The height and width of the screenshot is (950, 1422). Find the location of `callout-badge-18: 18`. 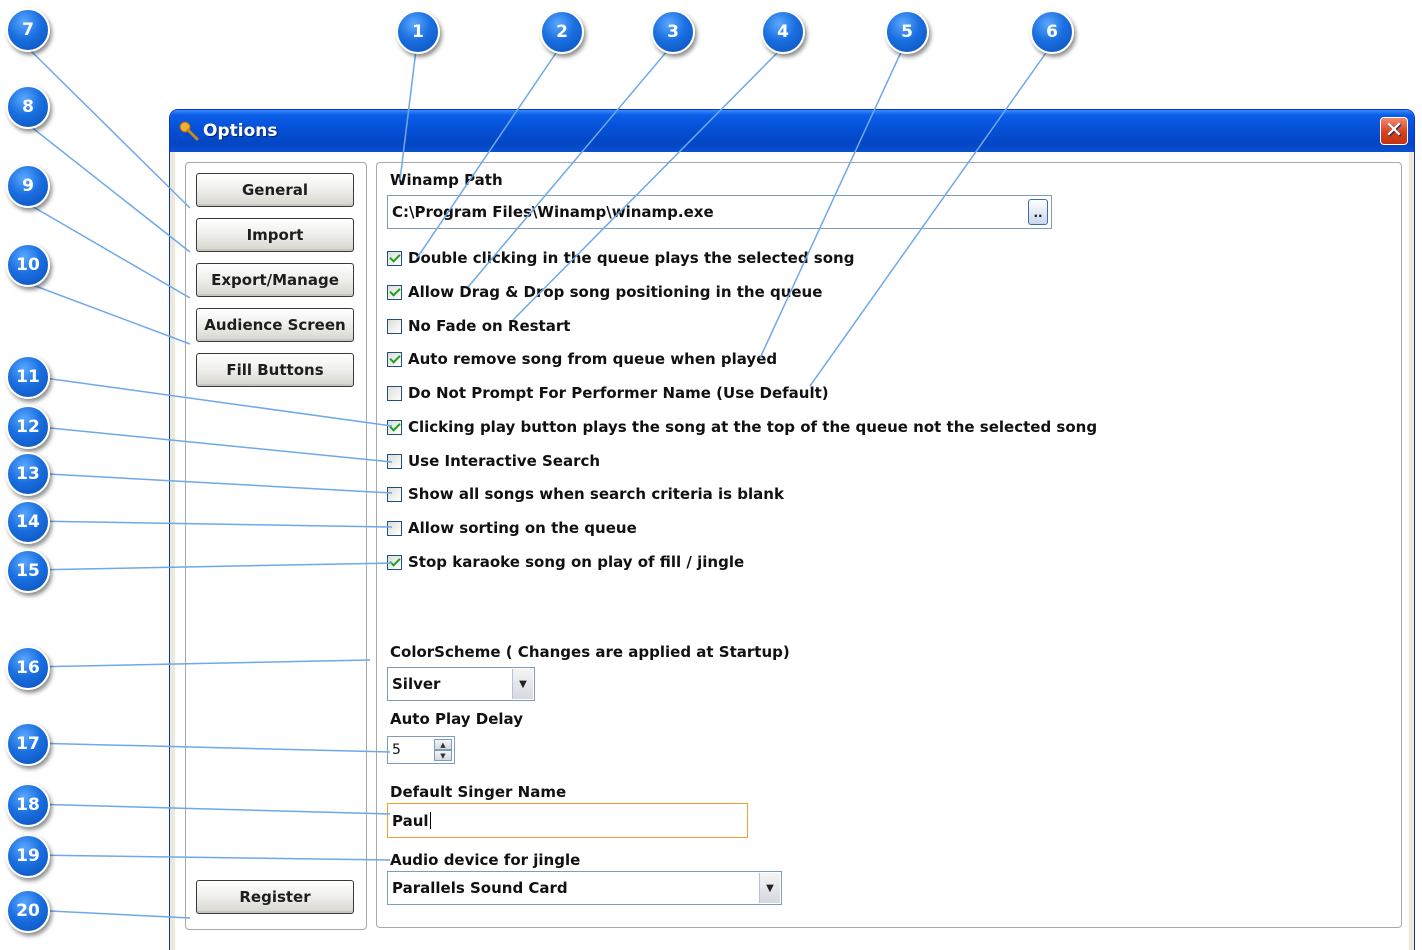

callout-badge-18: 18 is located at coordinates (28, 805).